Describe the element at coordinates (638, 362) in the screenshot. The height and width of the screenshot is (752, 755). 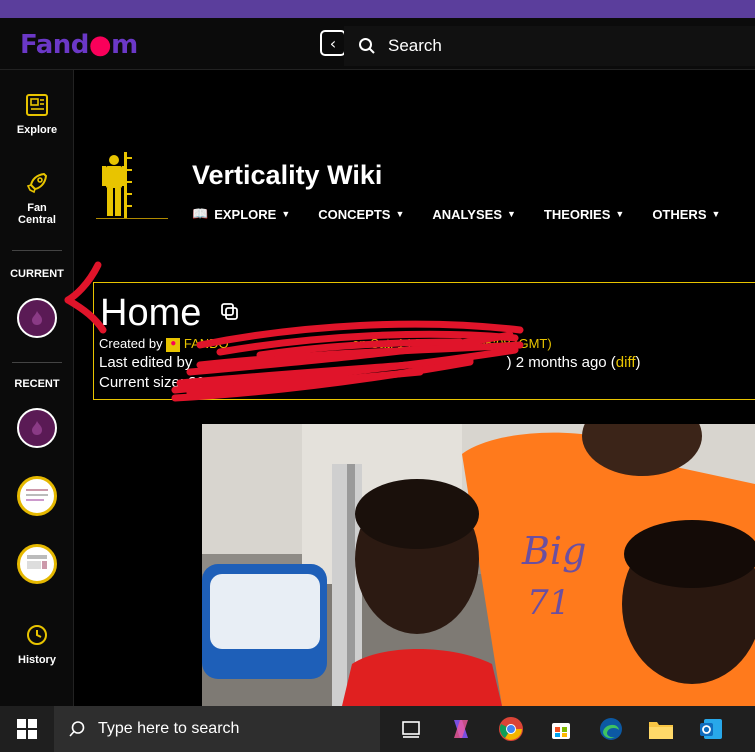
I see `diff-close: )` at that location.